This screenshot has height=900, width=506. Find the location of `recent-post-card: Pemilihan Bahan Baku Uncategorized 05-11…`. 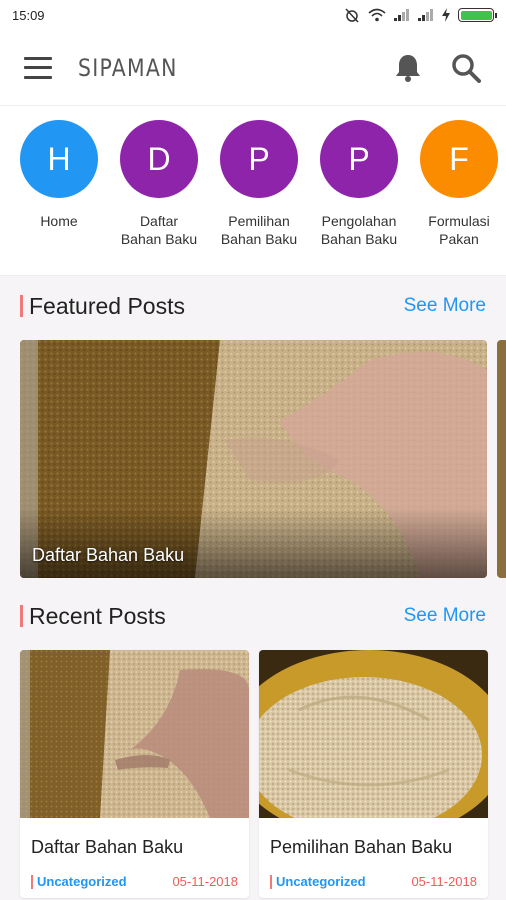

recent-post-card: Pemilihan Bahan Baku Uncategorized 05-11… is located at coordinates (373, 774).